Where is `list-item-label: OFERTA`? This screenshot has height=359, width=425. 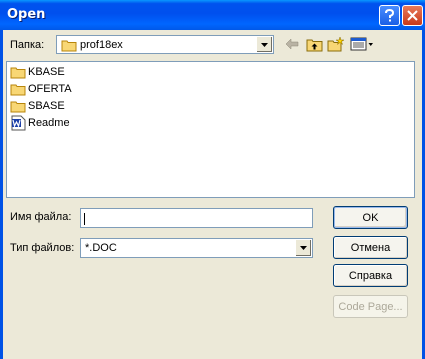
list-item-label: OFERTA is located at coordinates (50, 89).